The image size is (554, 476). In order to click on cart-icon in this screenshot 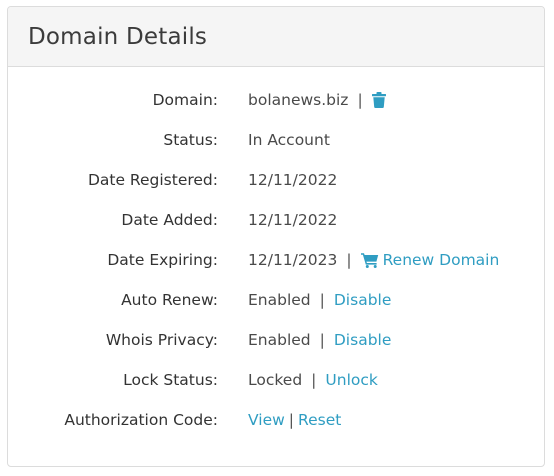, I will do `click(369, 260)`.